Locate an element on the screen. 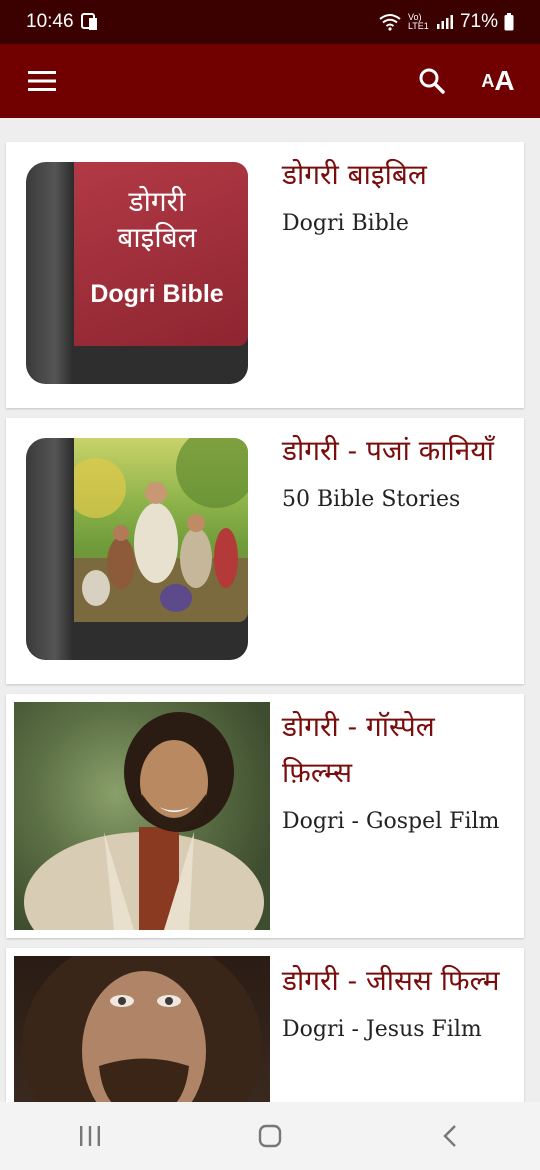 The image size is (540, 1170). item-title: डोगरी - गॉस्पेल फ़िल्म्स is located at coordinates (358, 749).